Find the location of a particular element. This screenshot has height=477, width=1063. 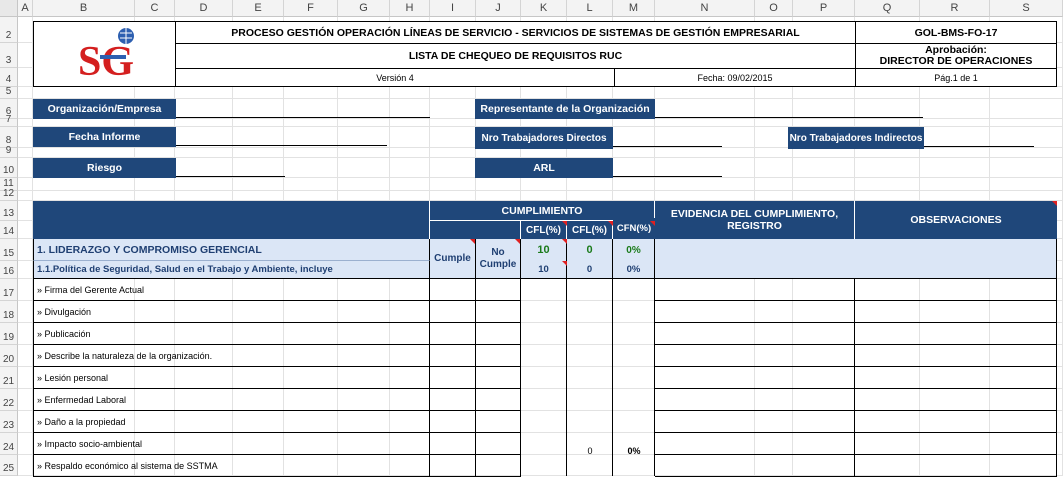

section-1-1-cfl1: 10 is located at coordinates (544, 270).